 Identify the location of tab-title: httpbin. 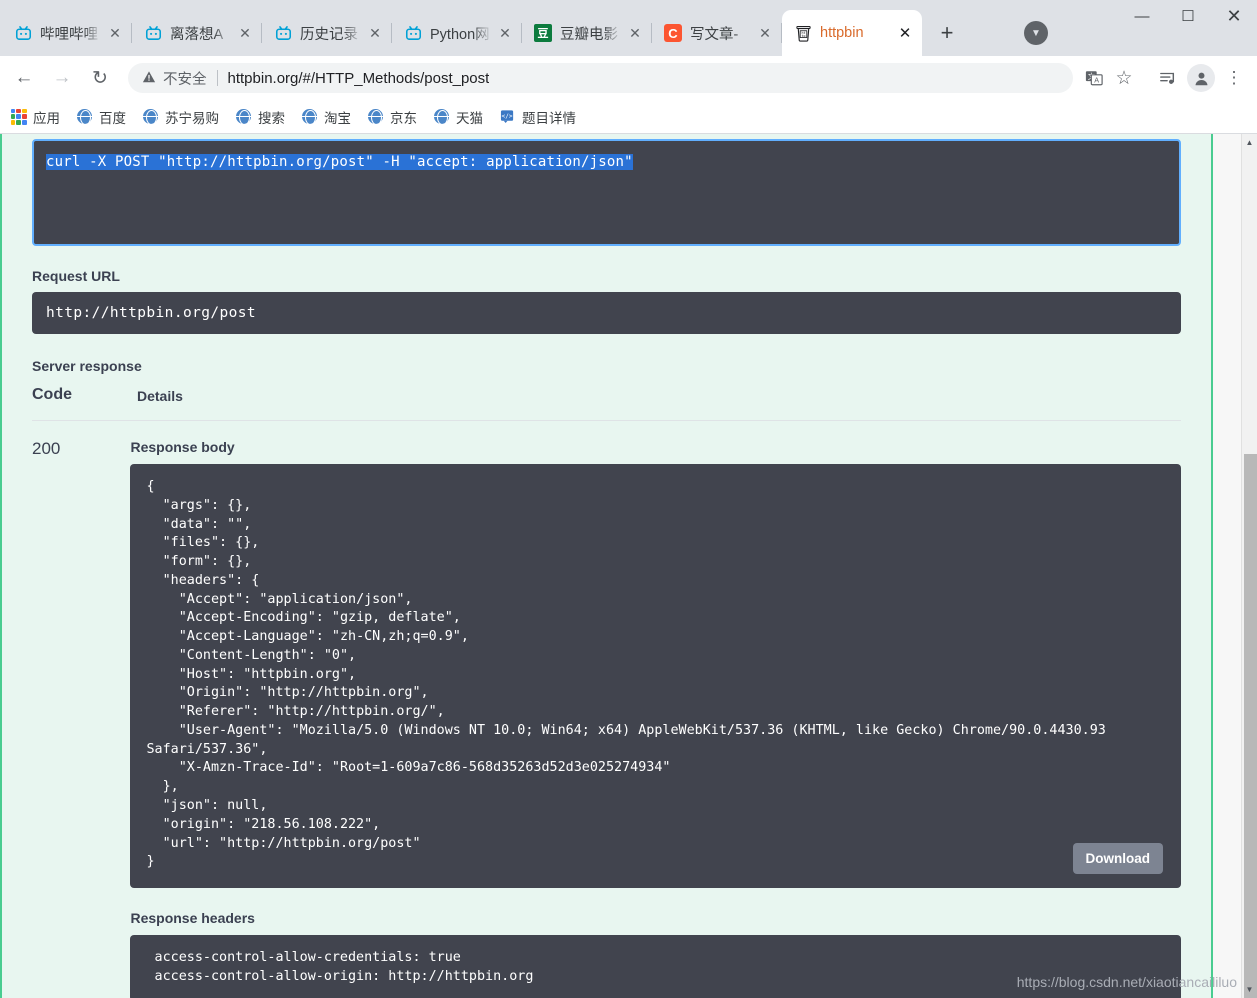
(842, 33).